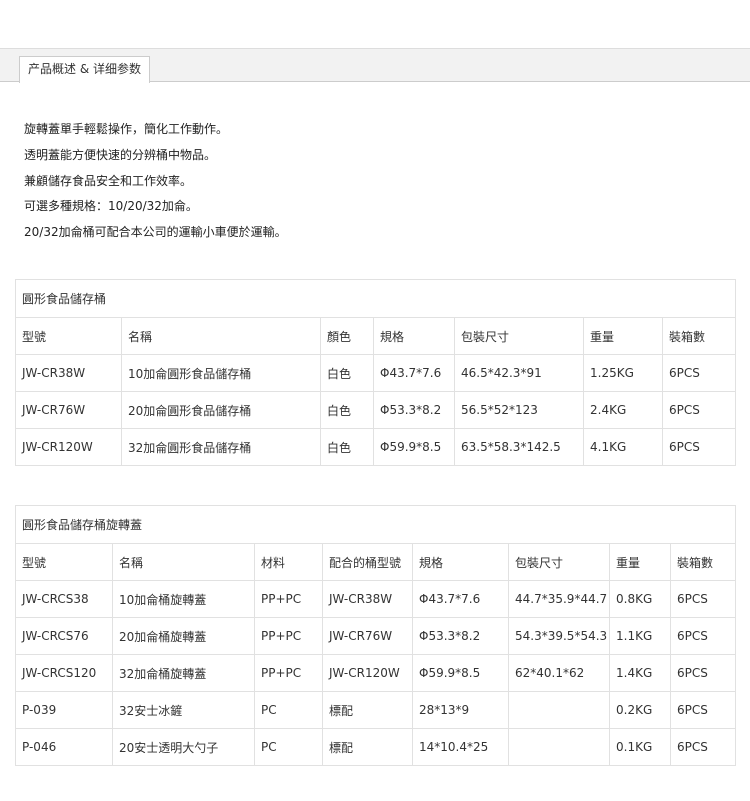 This screenshot has width=750, height=801. Describe the element at coordinates (623, 410) in the screenshot. I see `table-cell: 2.4KG` at that location.